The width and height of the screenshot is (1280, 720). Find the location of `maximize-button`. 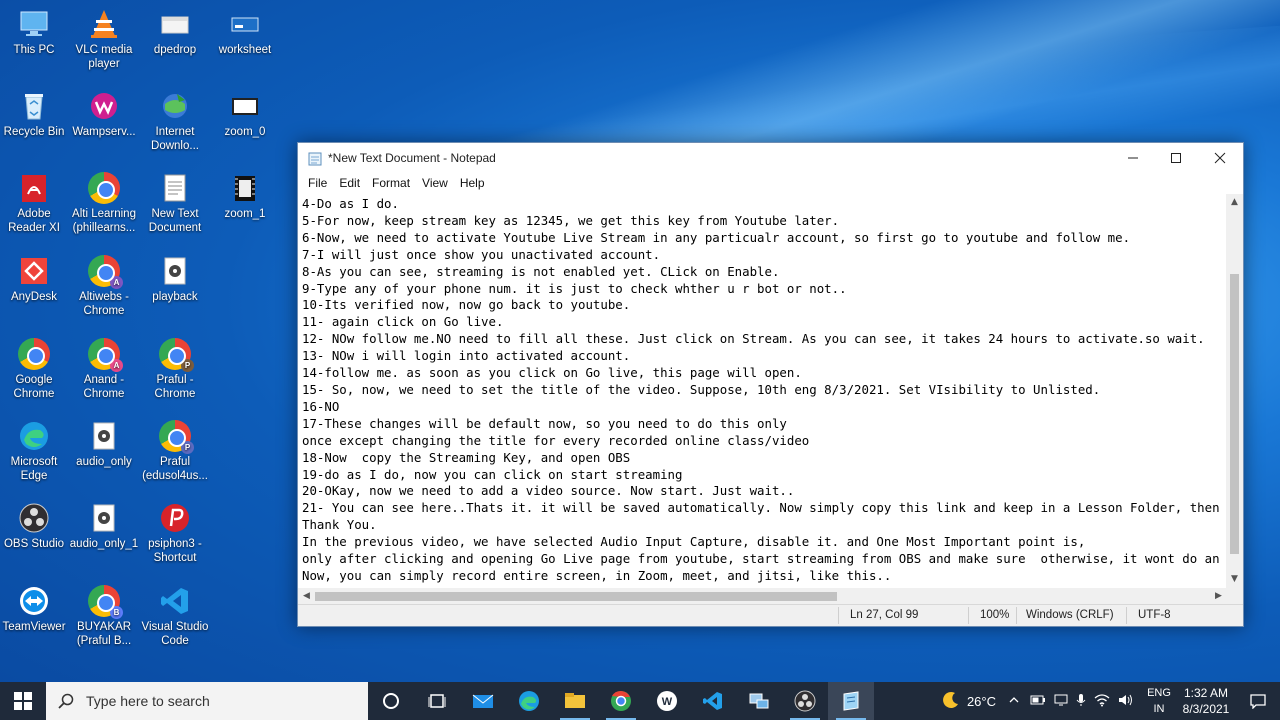

maximize-button is located at coordinates (1175, 157).